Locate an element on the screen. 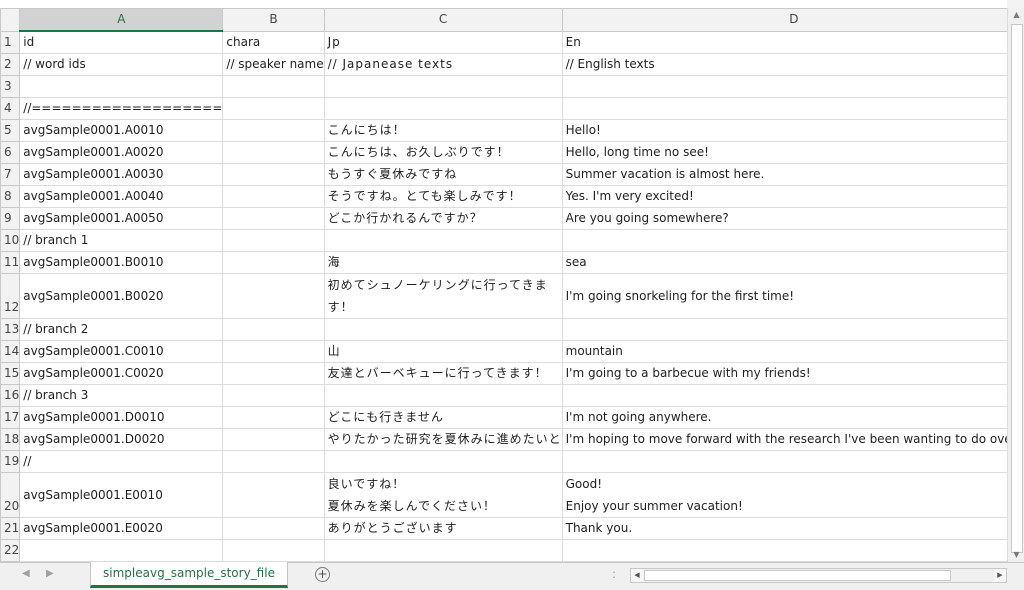  row-header: 2 is located at coordinates (10, 64).